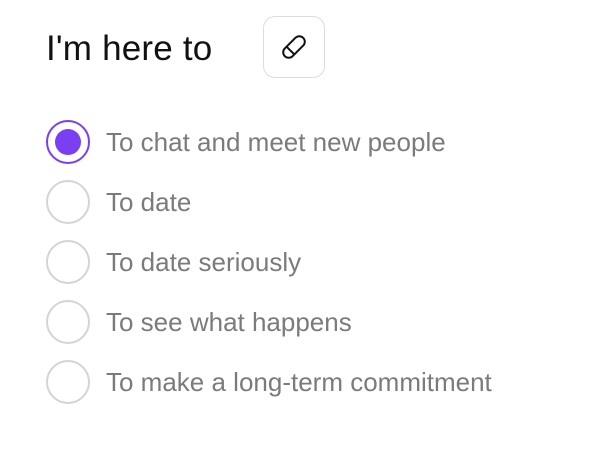  Describe the element at coordinates (306, 262) in the screenshot. I see `option-date-seriously: To date seriously` at that location.